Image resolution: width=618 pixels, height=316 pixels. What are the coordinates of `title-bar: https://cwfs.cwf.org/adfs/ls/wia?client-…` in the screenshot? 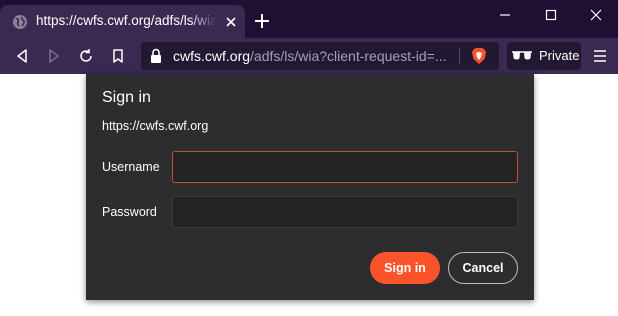 It's located at (309, 19).